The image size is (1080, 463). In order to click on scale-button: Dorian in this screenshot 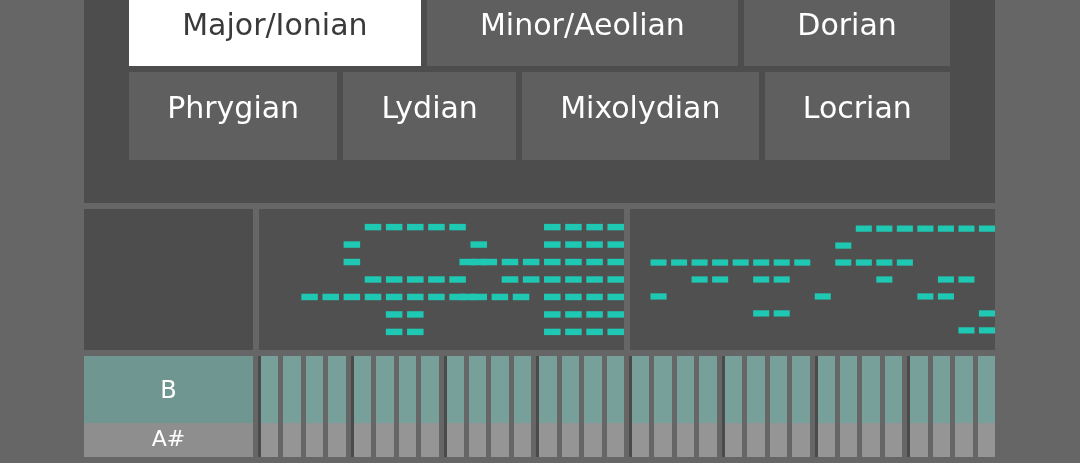, I will do `click(847, 33)`.